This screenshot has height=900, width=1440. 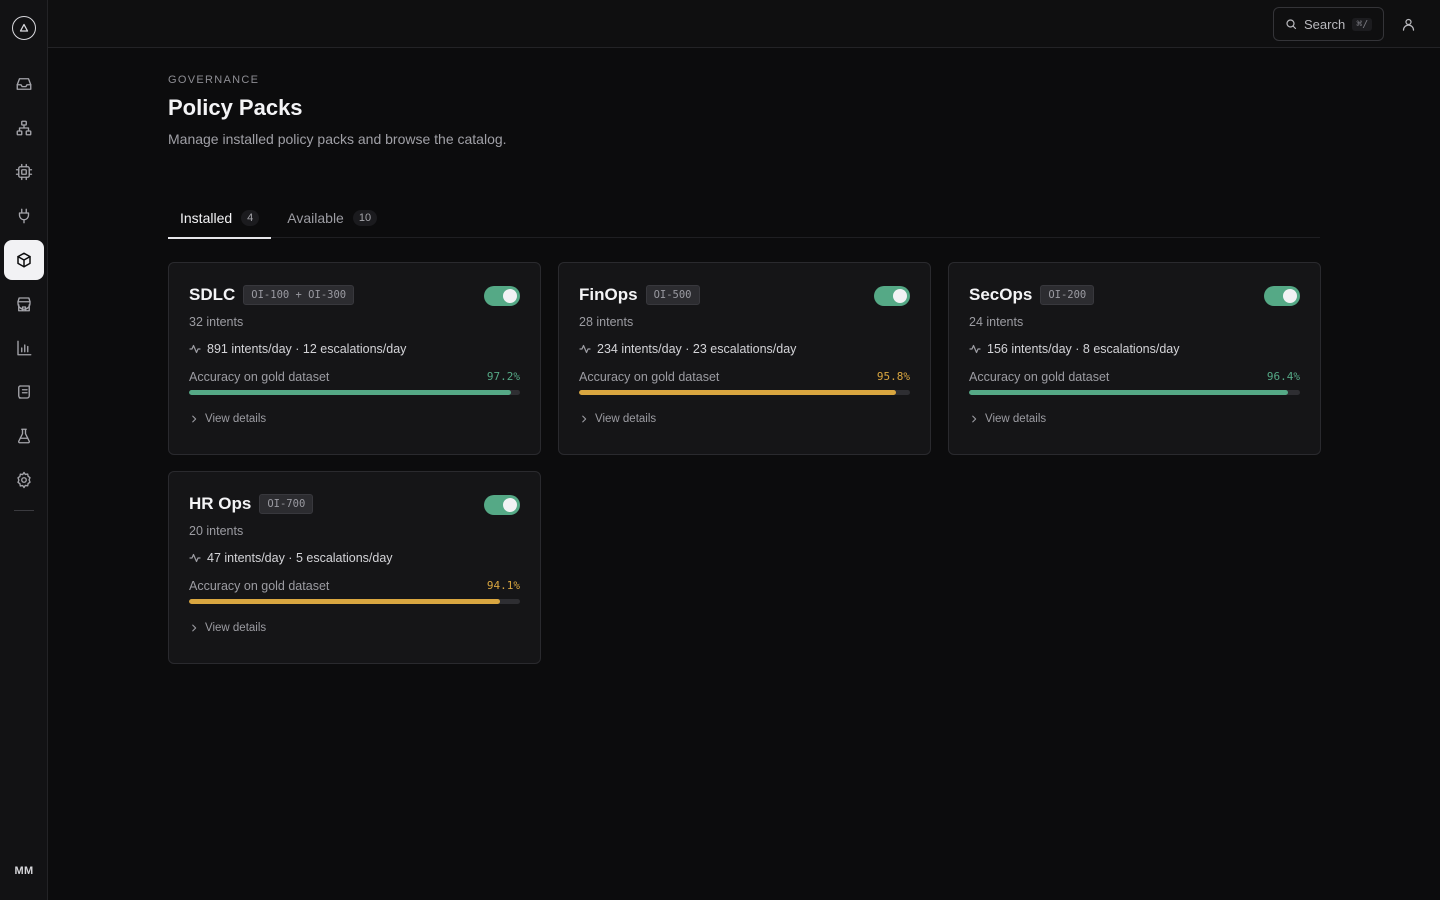 What do you see at coordinates (503, 585) in the screenshot?
I see `accuracy-value: 94.1%` at bounding box center [503, 585].